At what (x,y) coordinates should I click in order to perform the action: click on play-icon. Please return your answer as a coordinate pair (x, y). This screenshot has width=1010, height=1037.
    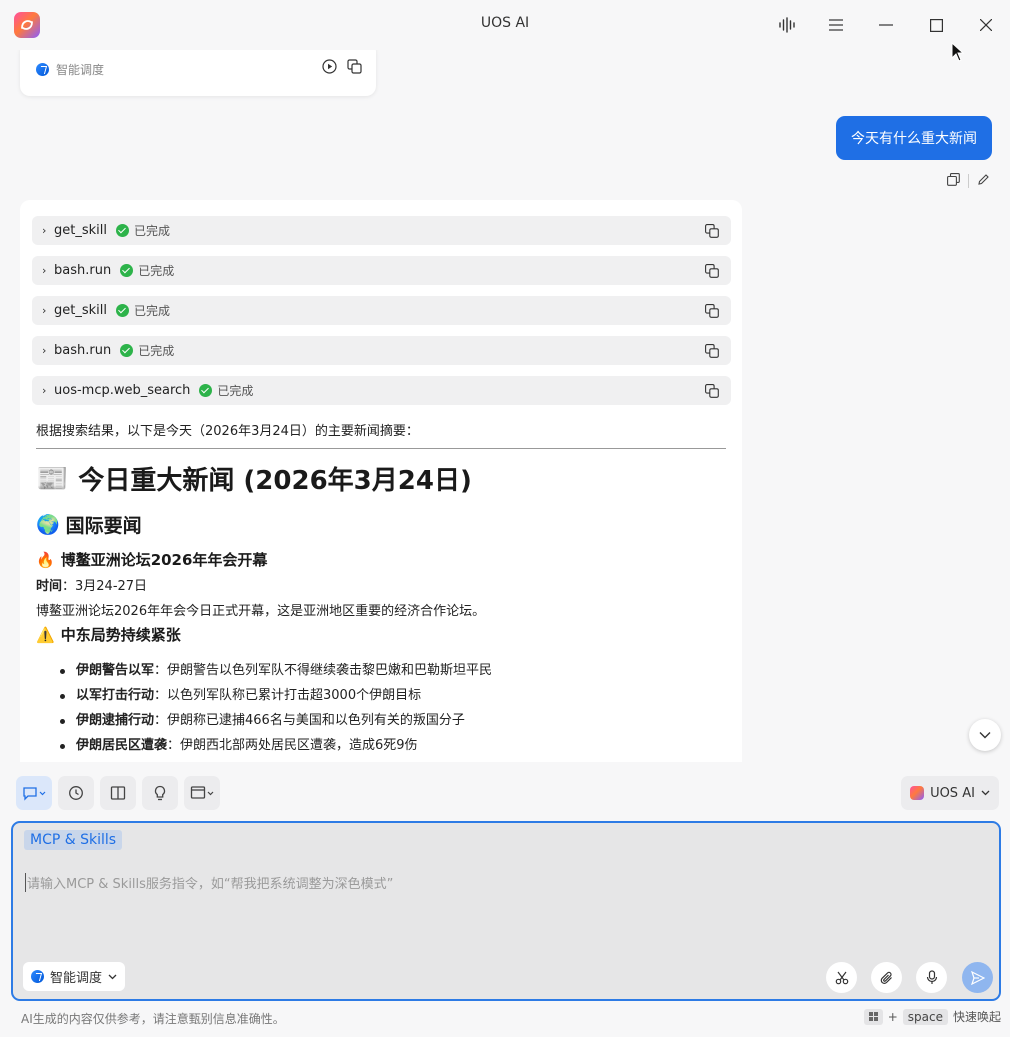
    Looking at the image, I should click on (329, 68).